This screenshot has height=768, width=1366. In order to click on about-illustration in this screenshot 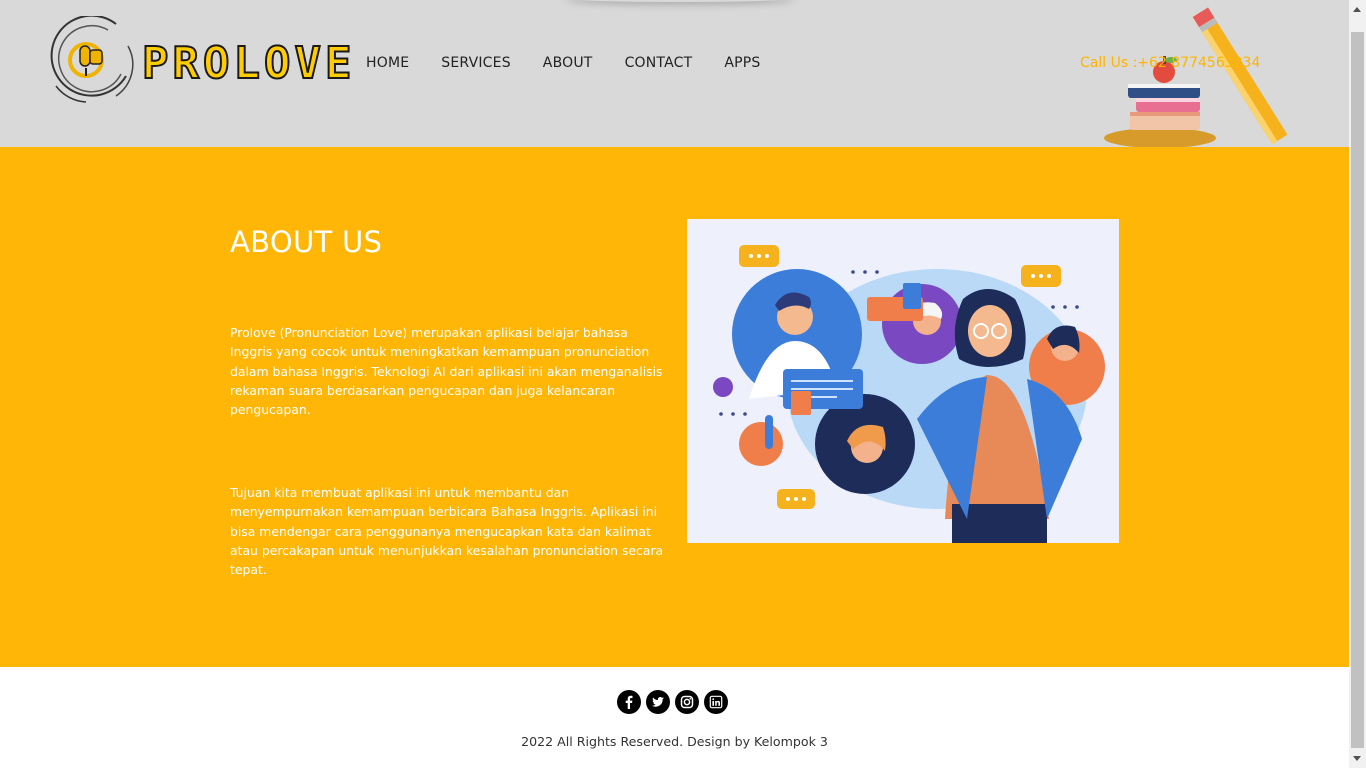, I will do `click(903, 381)`.